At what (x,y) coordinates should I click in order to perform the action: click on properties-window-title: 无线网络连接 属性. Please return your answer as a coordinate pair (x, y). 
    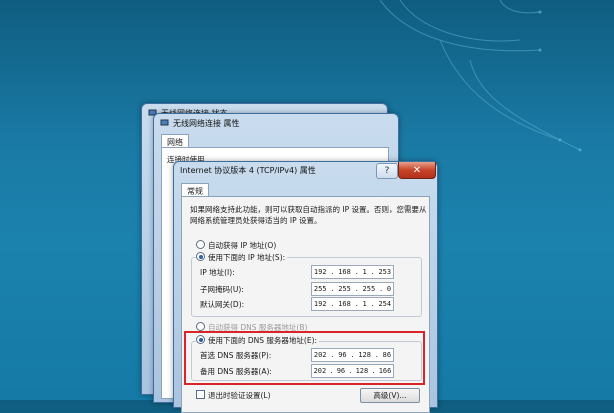
    Looking at the image, I should click on (206, 123).